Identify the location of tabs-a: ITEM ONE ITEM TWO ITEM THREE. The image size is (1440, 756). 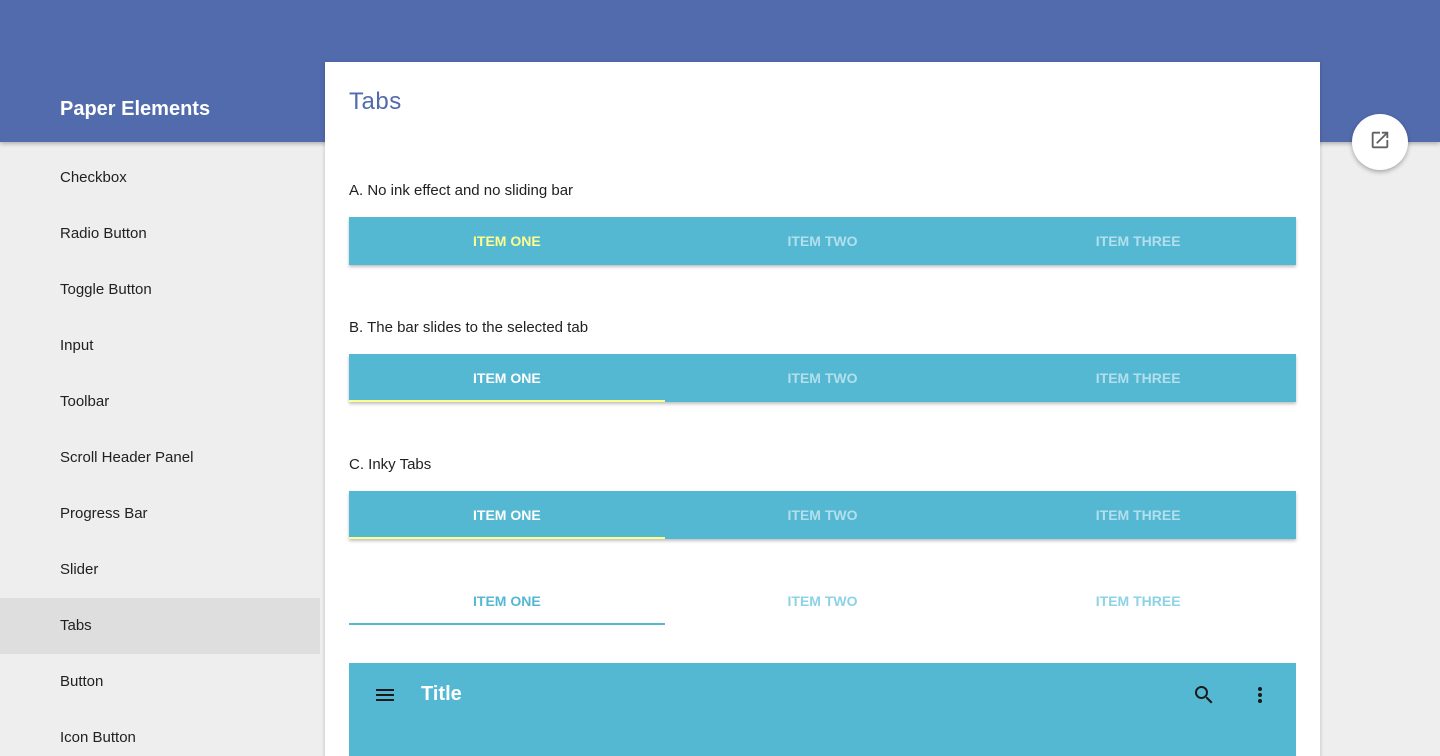
(822, 241).